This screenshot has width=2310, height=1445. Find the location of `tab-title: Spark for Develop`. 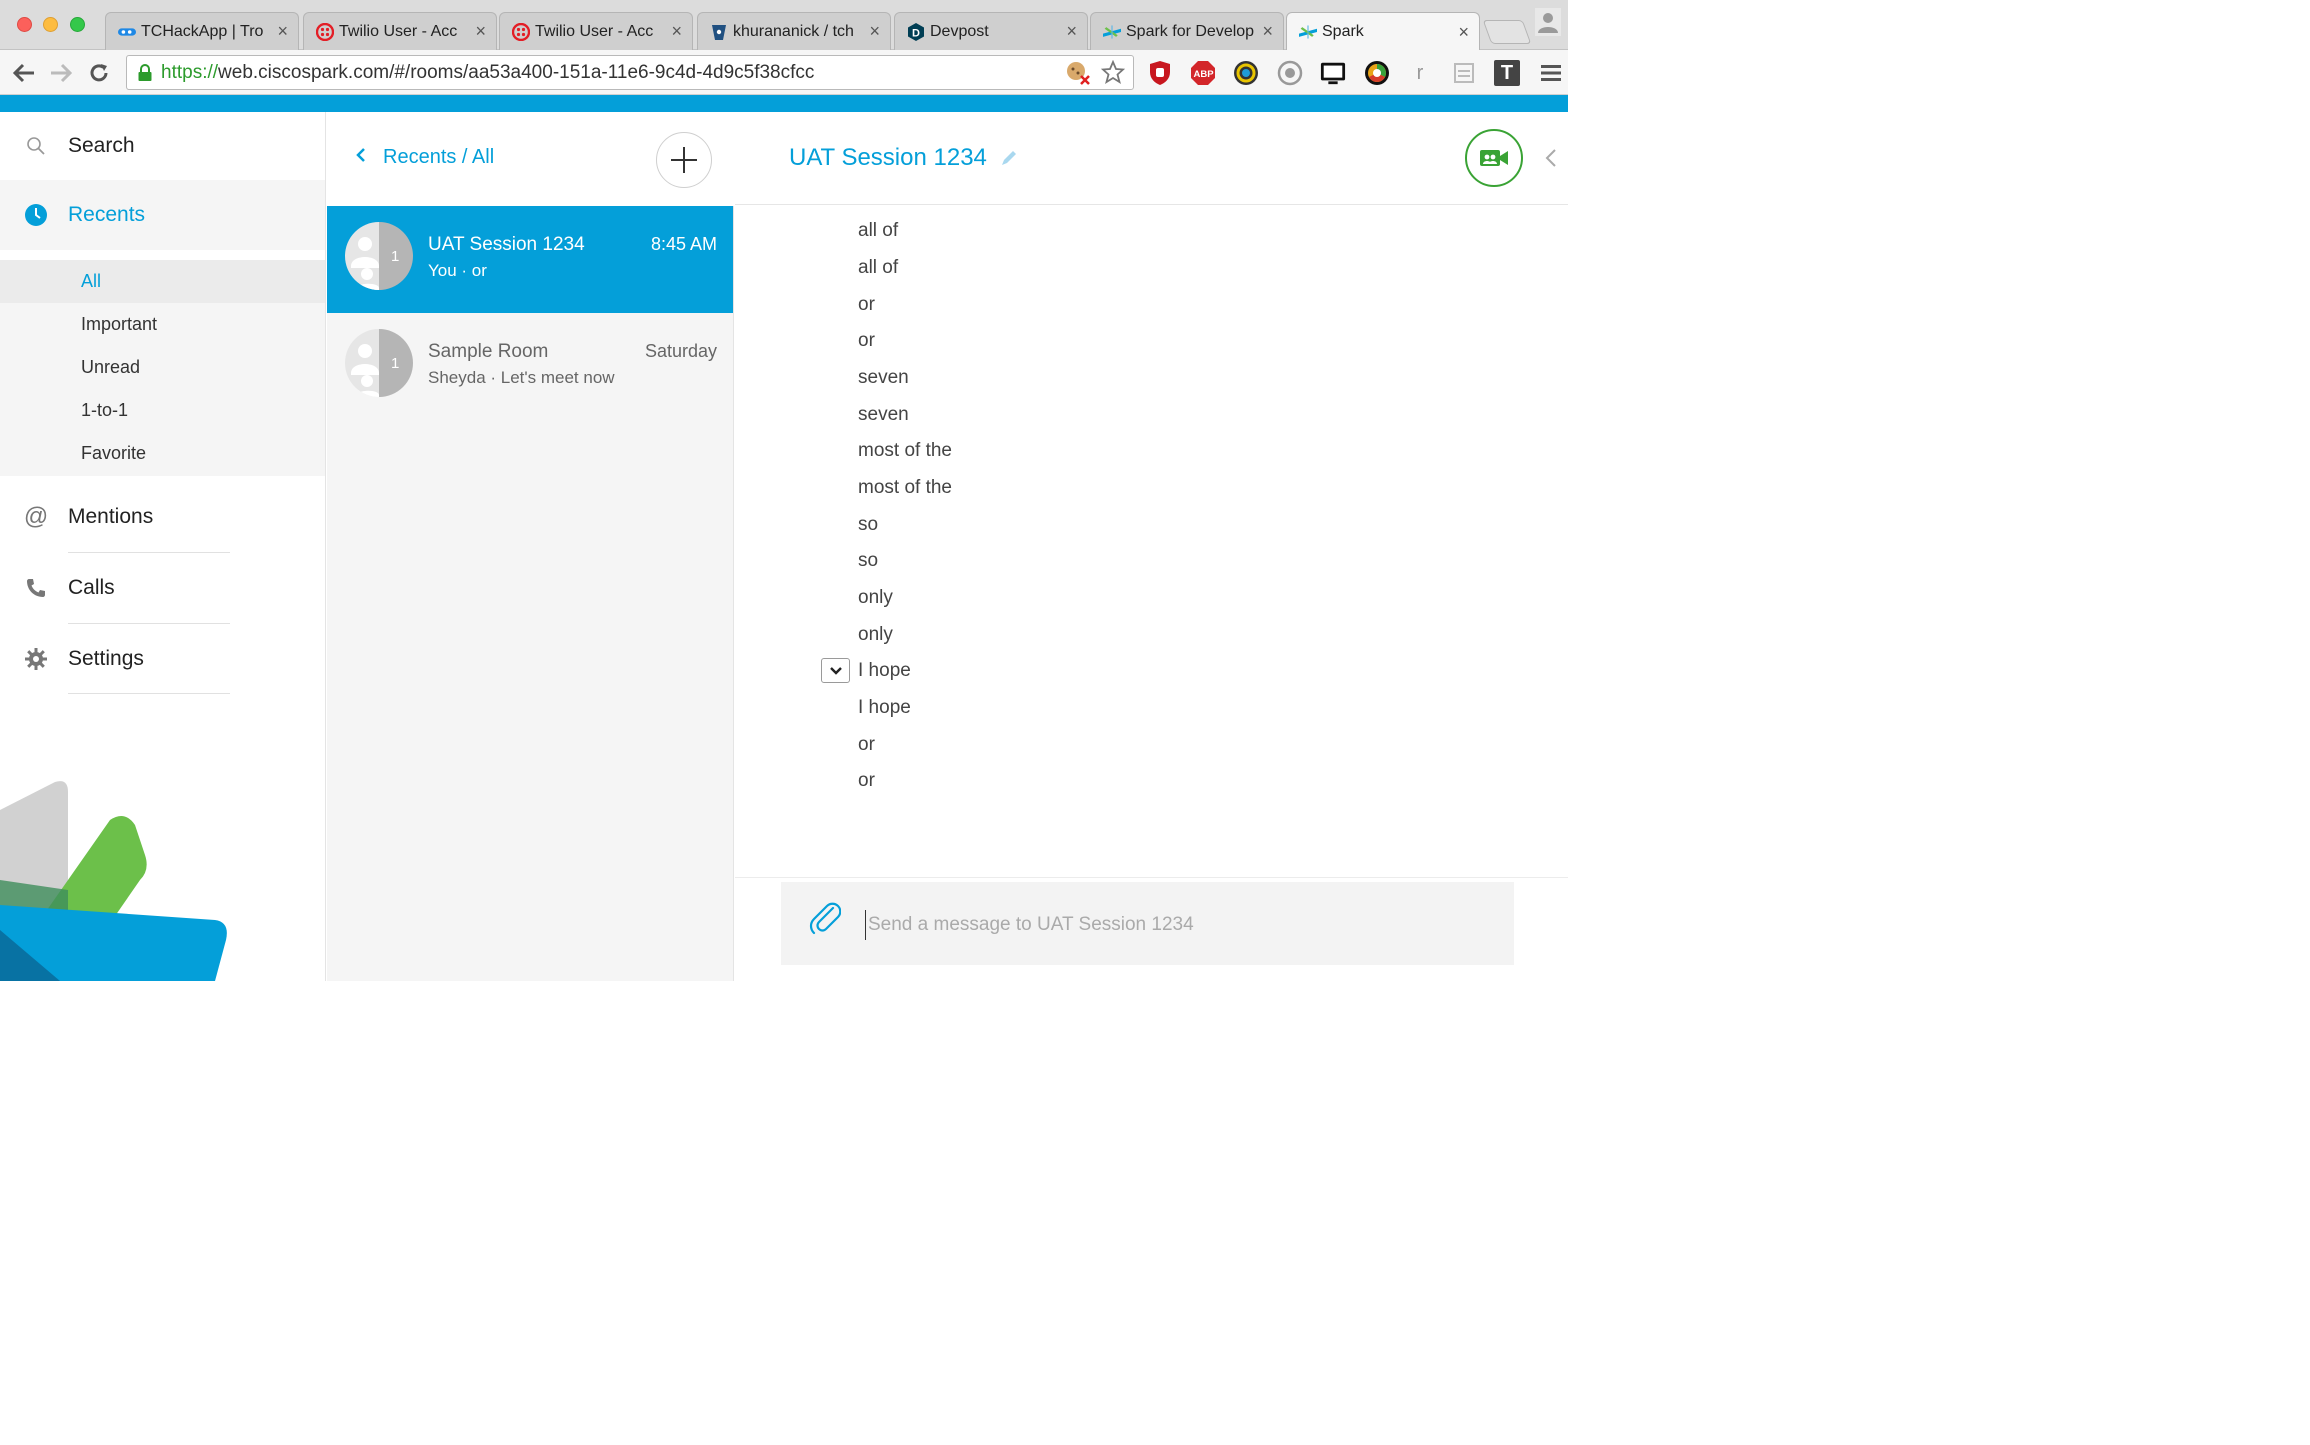

tab-title: Spark for Develop is located at coordinates (1190, 31).